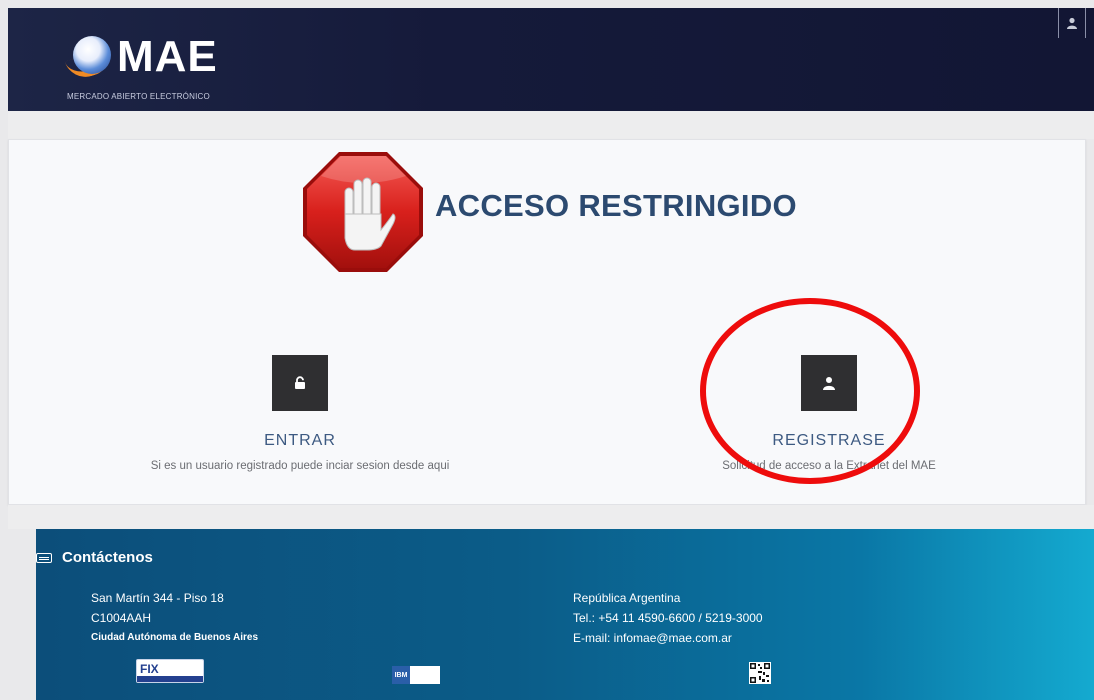 The height and width of the screenshot is (700, 1094). I want to click on user-menu-button, so click(1072, 23).